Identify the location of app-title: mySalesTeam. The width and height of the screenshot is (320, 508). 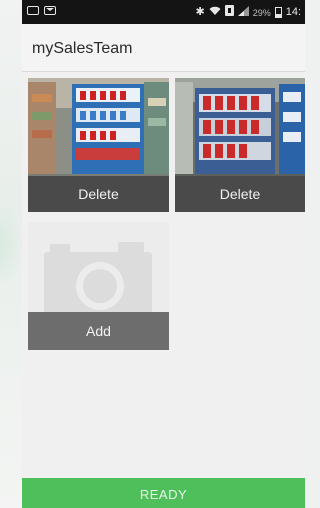
(82, 48).